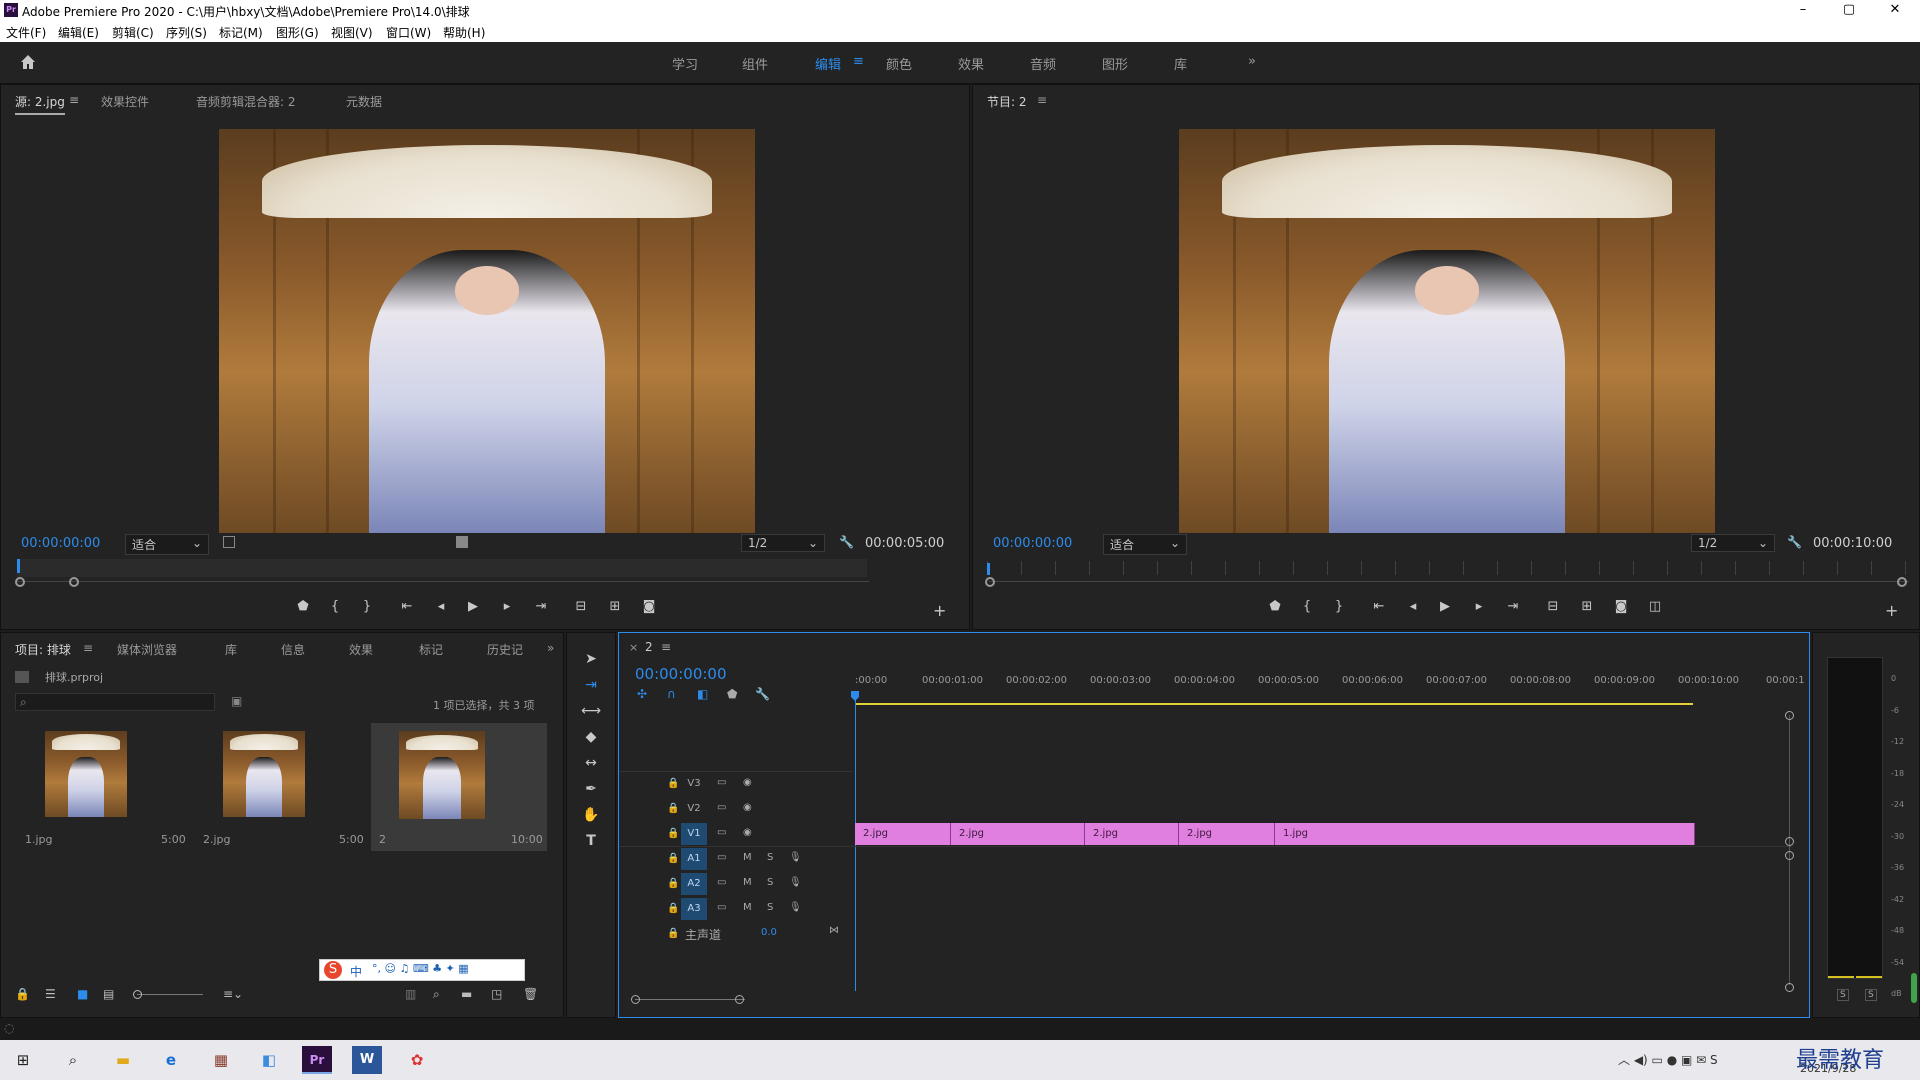 Image resolution: width=1920 pixels, height=1080 pixels. I want to click on minimize-button: –, so click(1803, 10).